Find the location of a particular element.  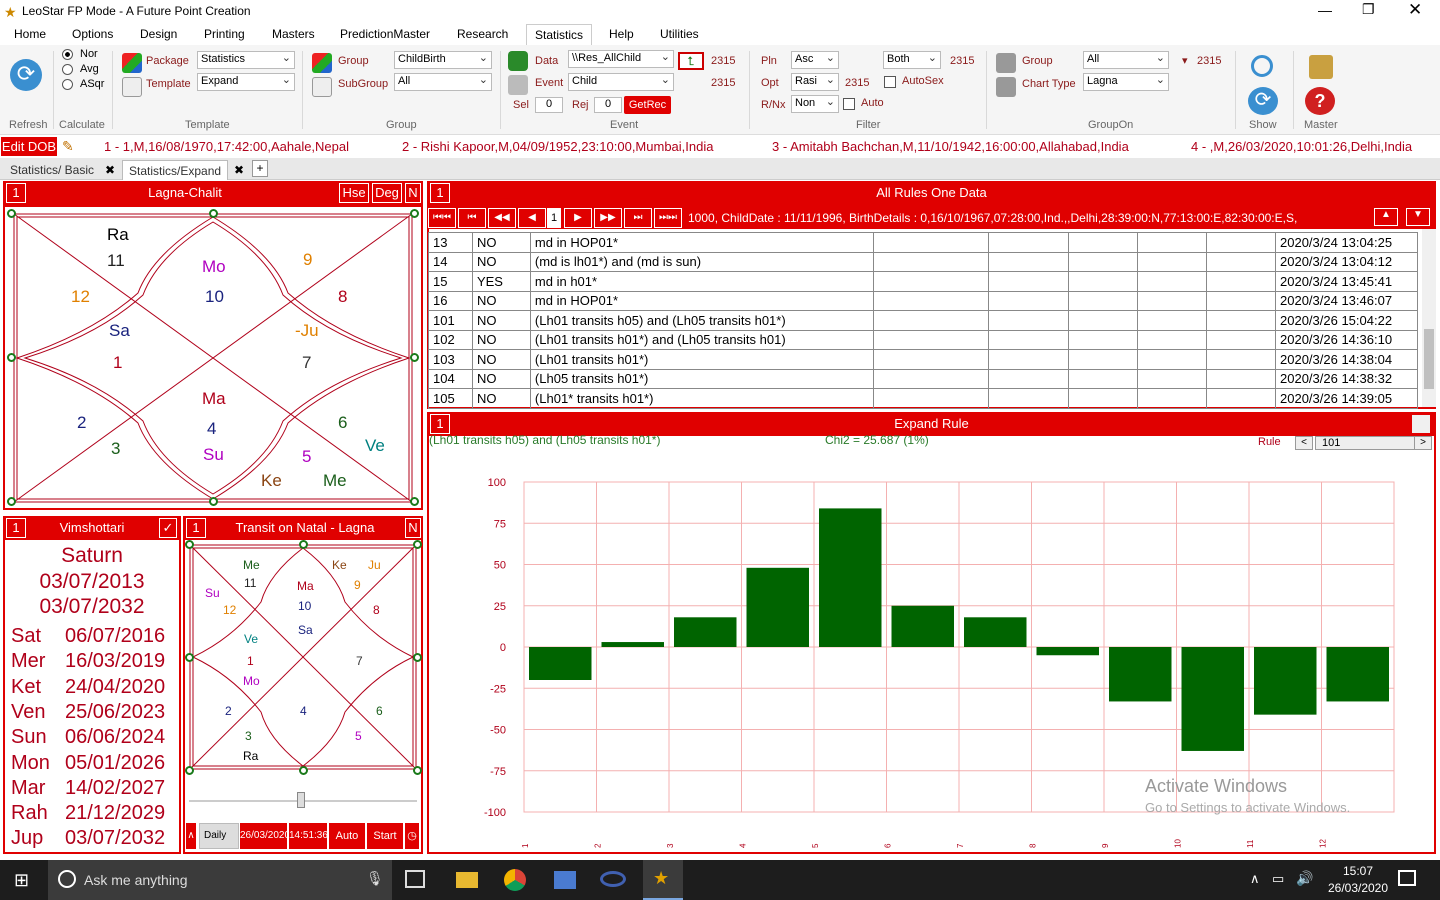

expand-menu-icon is located at coordinates (1421, 424).